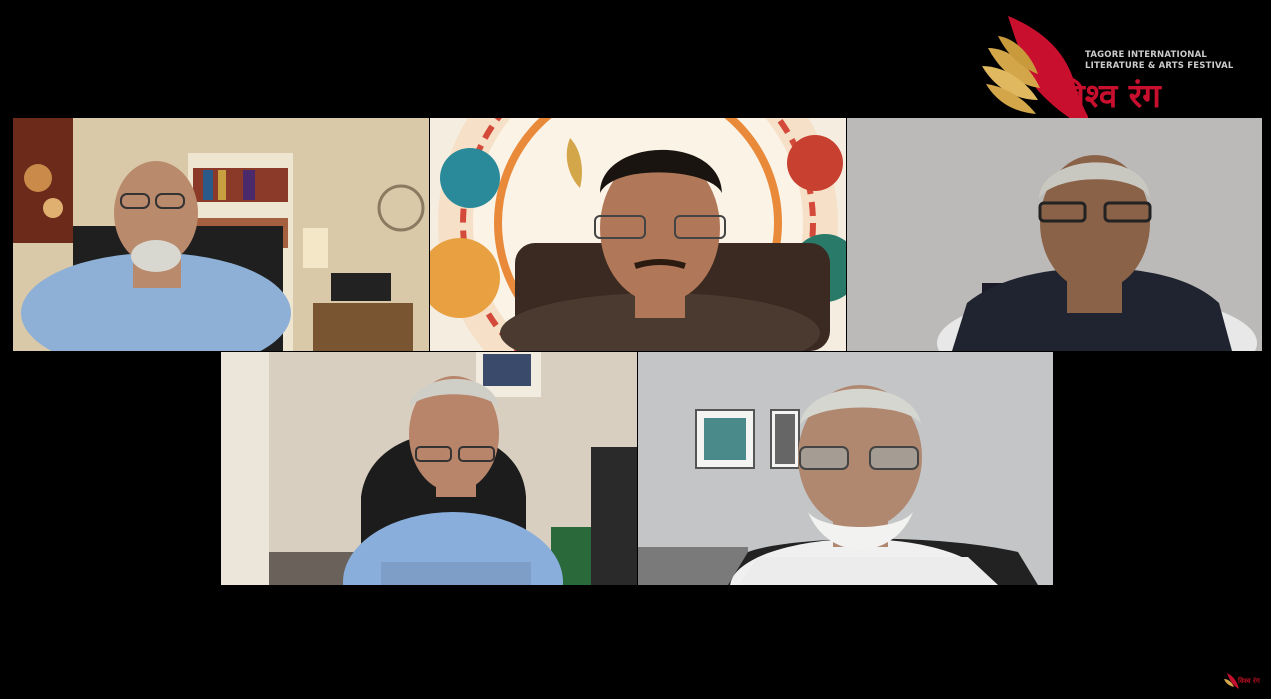 The width and height of the screenshot is (1271, 699). What do you see at coordinates (1159, 66) in the screenshot?
I see `logo-subtitle-line2: LITERATURE & ARTS FESTIVAL` at bounding box center [1159, 66].